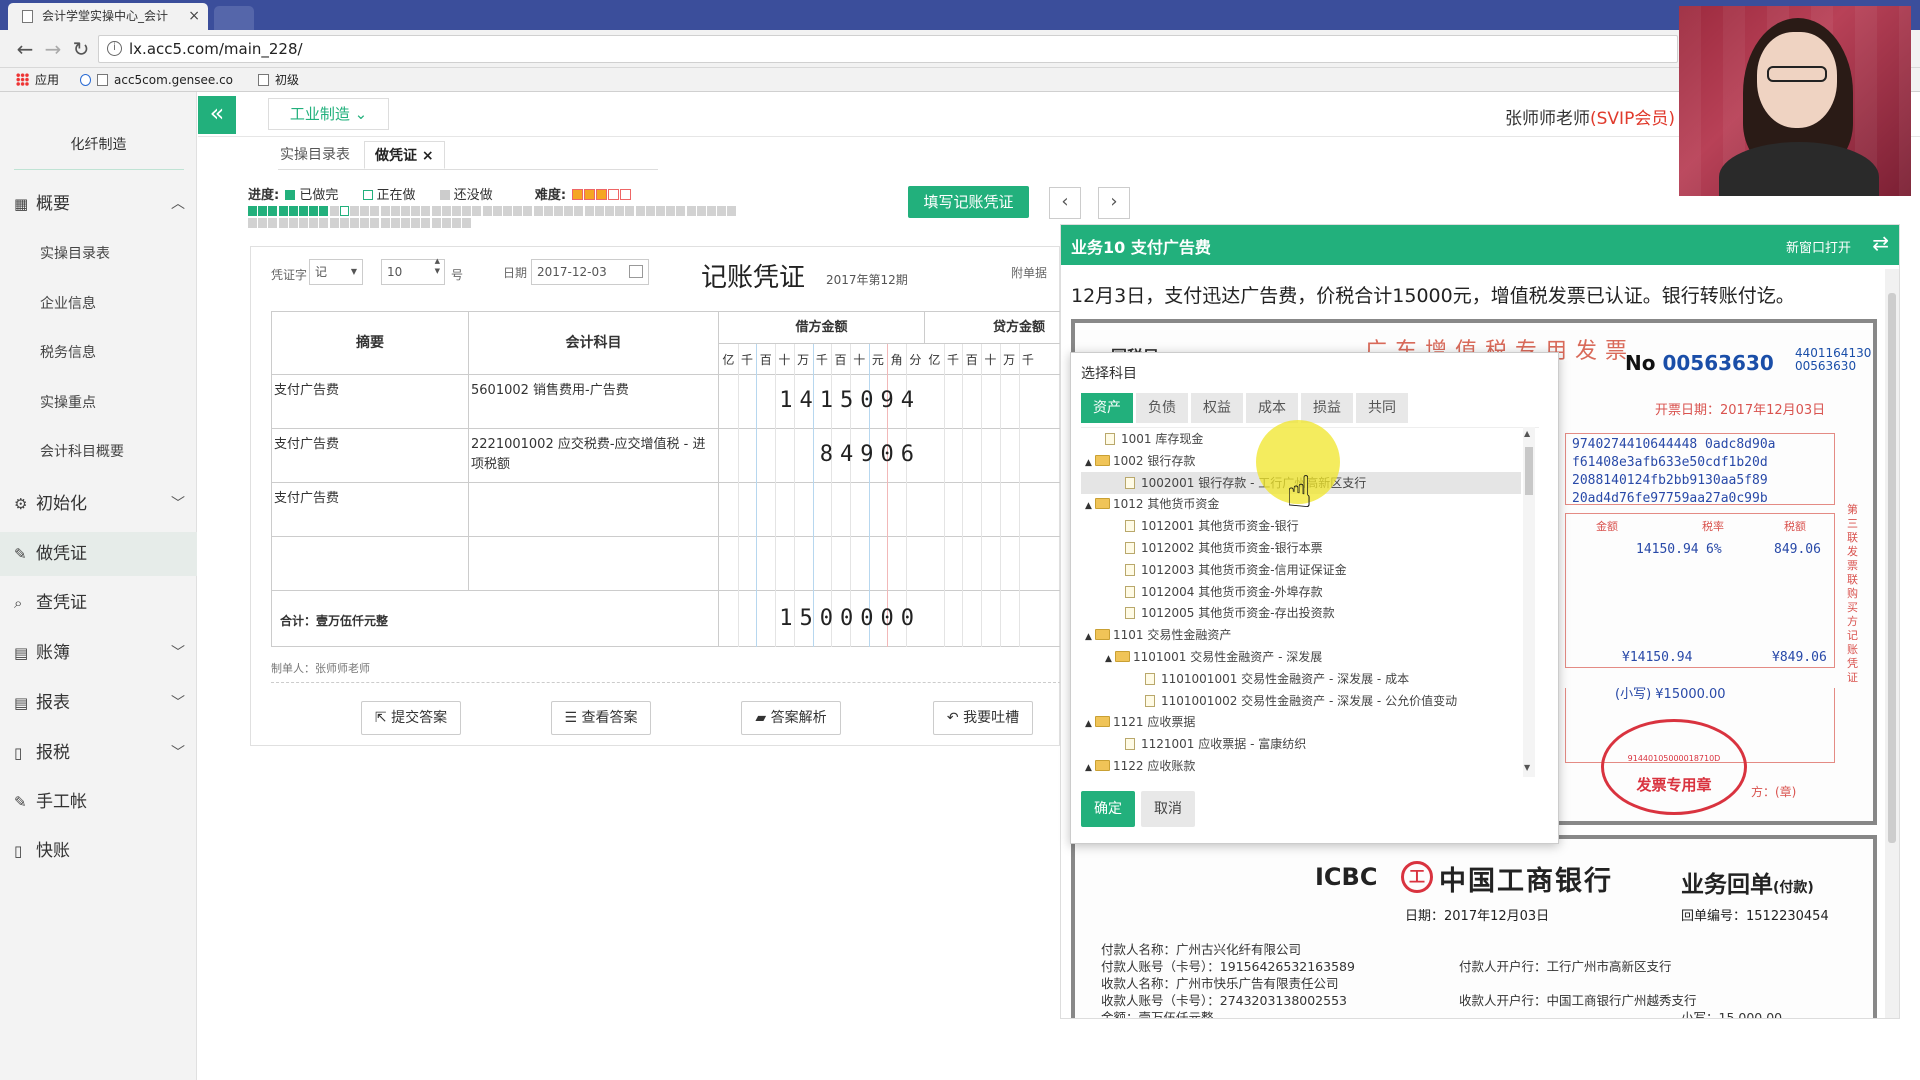  I want to click on tab-equity: 权益, so click(1217, 408).